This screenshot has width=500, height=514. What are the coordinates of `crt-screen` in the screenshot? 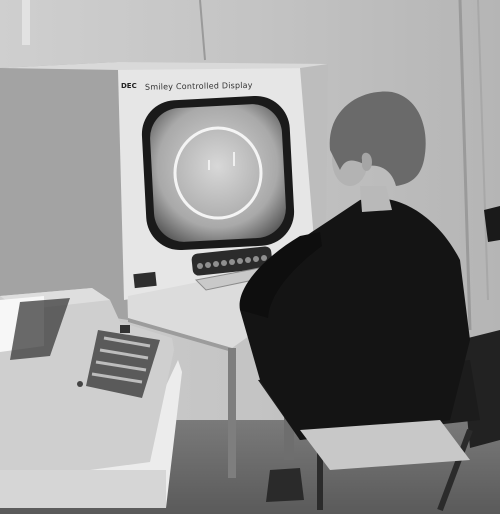 It's located at (218, 173).